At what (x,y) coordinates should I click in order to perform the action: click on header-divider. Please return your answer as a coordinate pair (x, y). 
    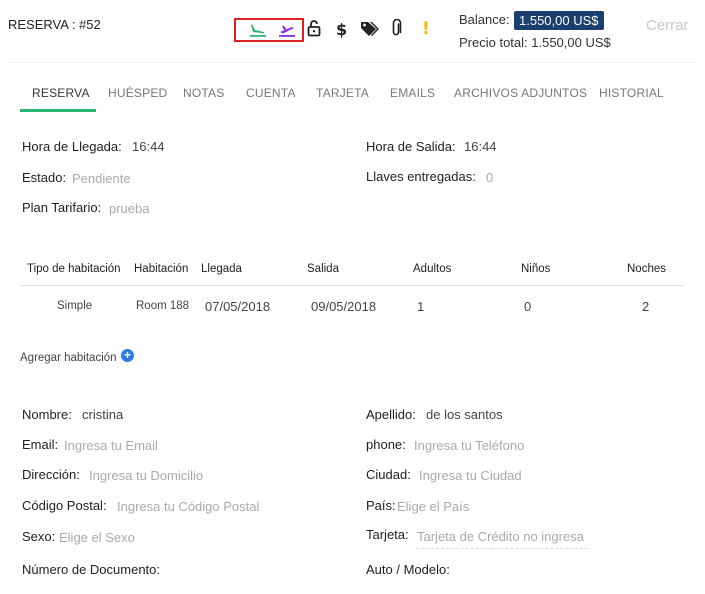
    Looking at the image, I should click on (352, 62).